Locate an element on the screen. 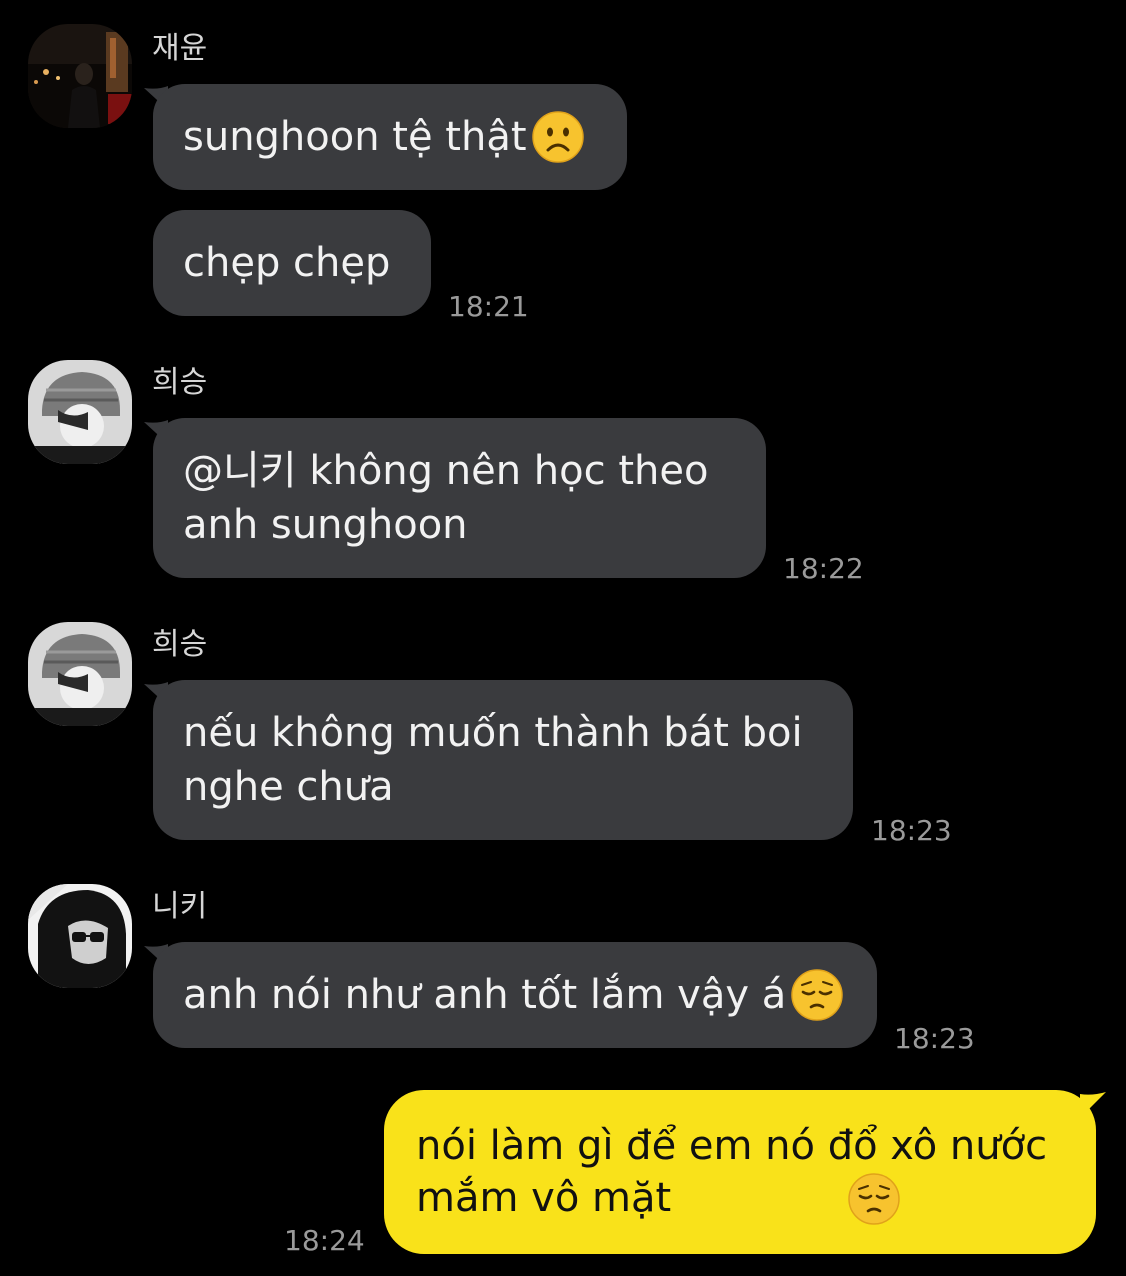 Image resolution: width=1126 pixels, height=1276 pixels. message-bubble: chẹp chẹp is located at coordinates (292, 263).